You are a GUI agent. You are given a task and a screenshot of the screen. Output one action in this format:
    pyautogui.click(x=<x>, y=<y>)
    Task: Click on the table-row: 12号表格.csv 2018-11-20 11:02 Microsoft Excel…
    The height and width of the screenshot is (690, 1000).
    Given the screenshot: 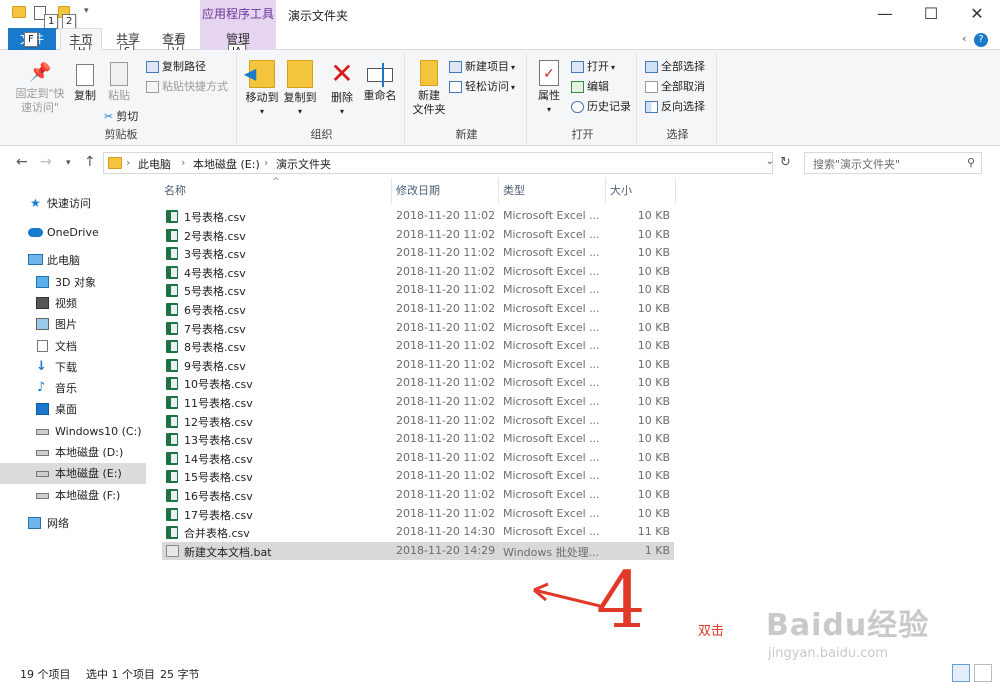 What is the action you would take?
    pyautogui.click(x=418, y=421)
    